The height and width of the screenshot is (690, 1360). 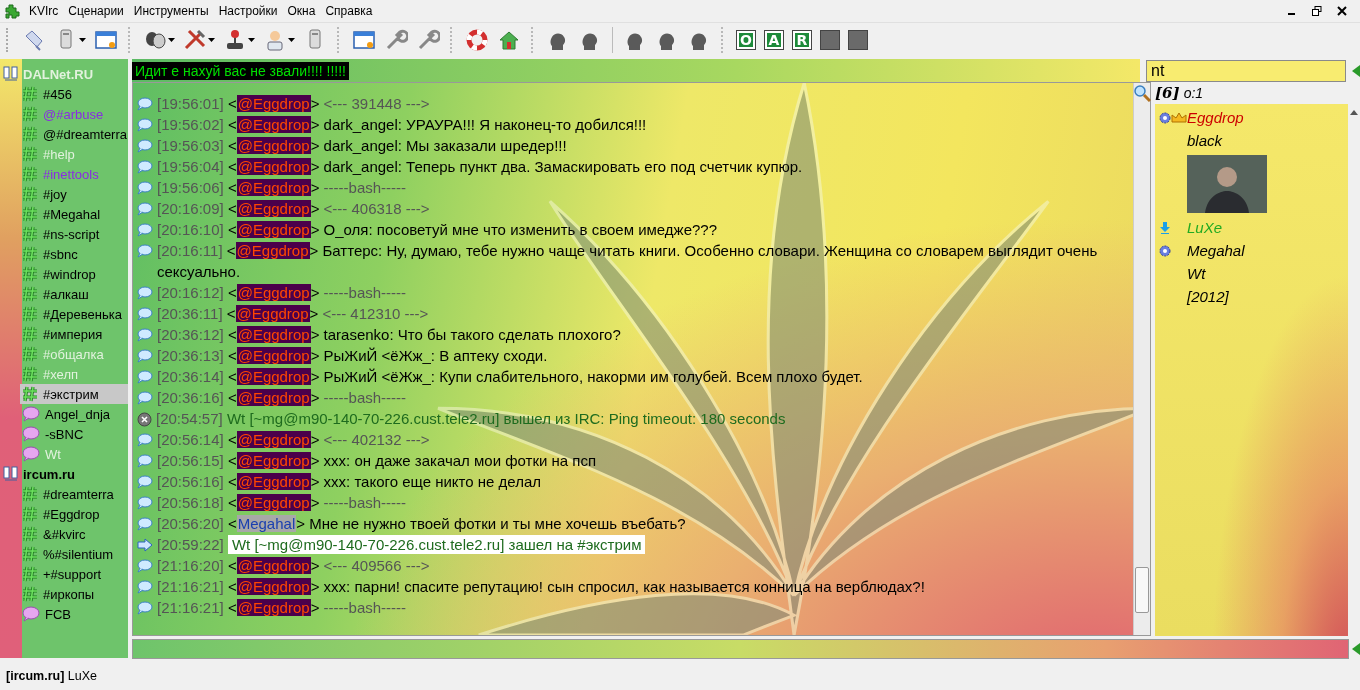 What do you see at coordinates (74, 434) in the screenshot?
I see `tree-item: -sBNC` at bounding box center [74, 434].